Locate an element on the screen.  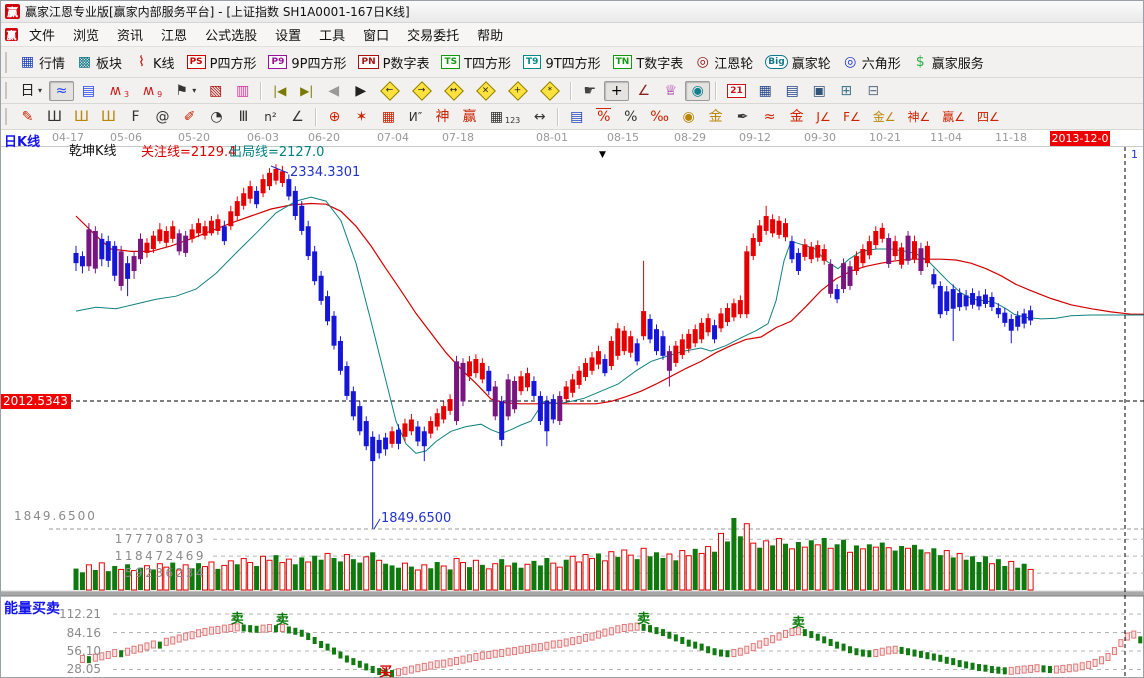
pan-hand-button: ☛ is located at coordinates (589, 91).